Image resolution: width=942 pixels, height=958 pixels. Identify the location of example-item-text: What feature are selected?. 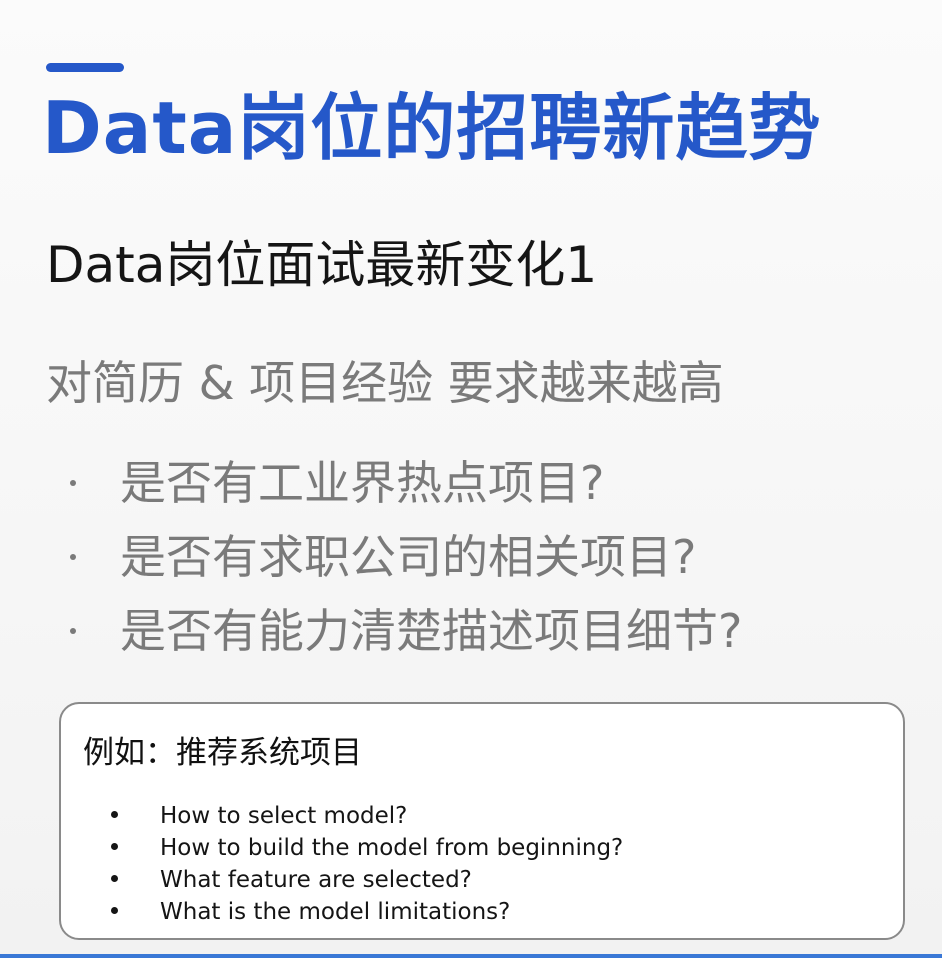
(316, 880).